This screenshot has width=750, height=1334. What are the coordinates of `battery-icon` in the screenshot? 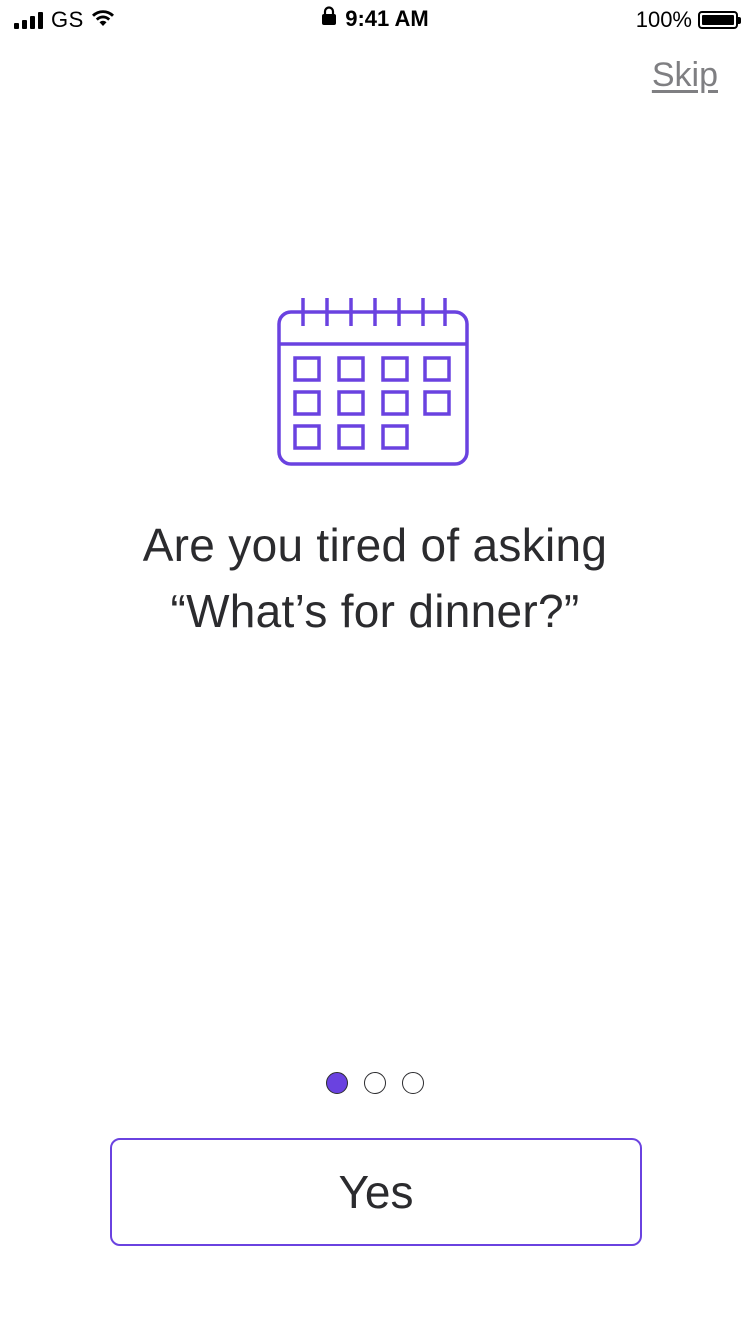 It's located at (719, 20).